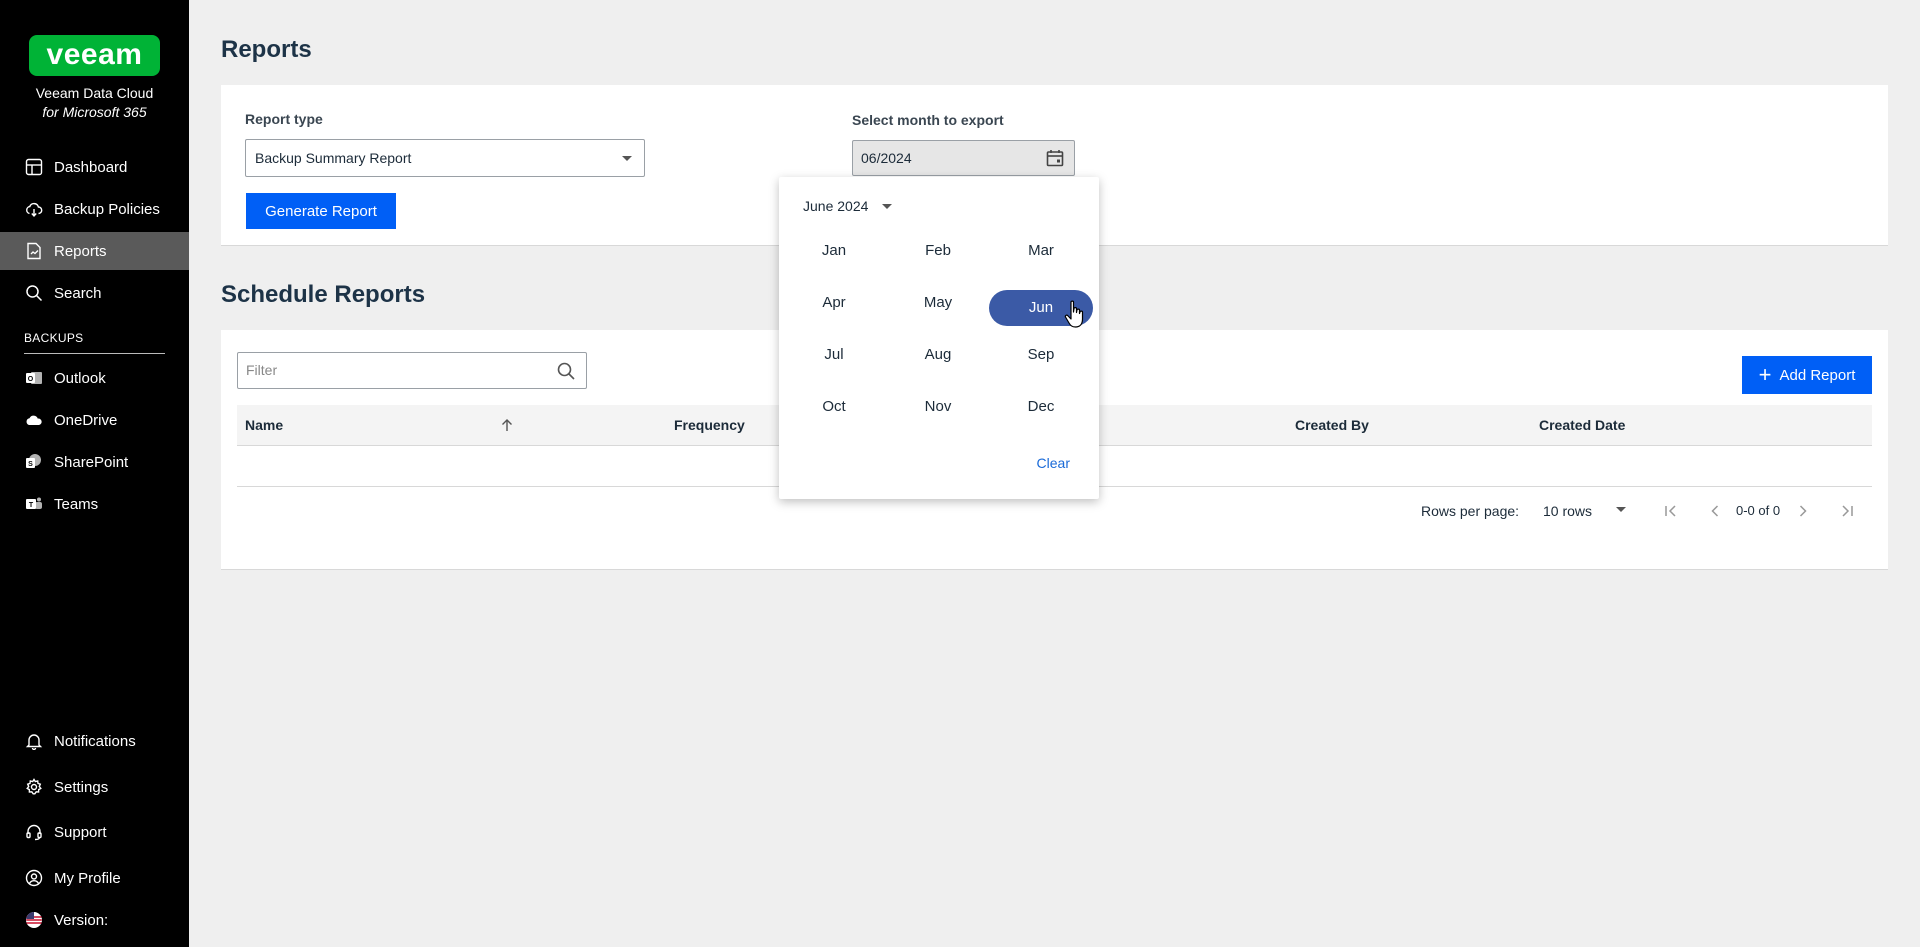 This screenshot has width=1920, height=947. What do you see at coordinates (80, 378) in the screenshot?
I see `nav-label: Outlook` at bounding box center [80, 378].